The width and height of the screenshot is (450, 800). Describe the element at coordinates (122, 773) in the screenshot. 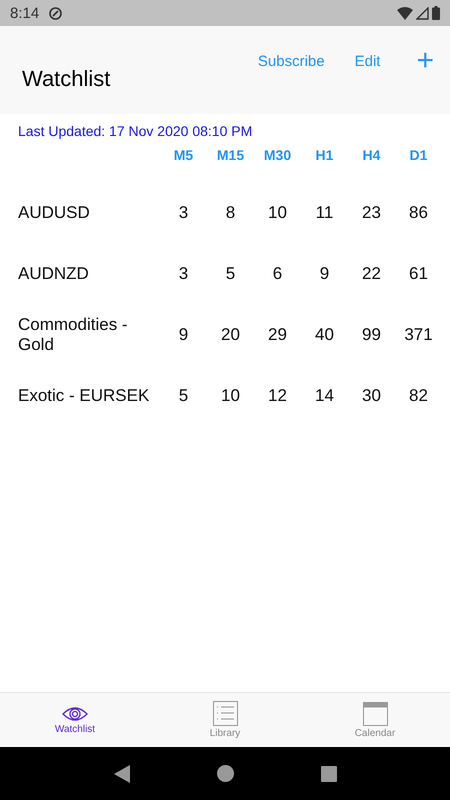

I see `back-icon` at that location.